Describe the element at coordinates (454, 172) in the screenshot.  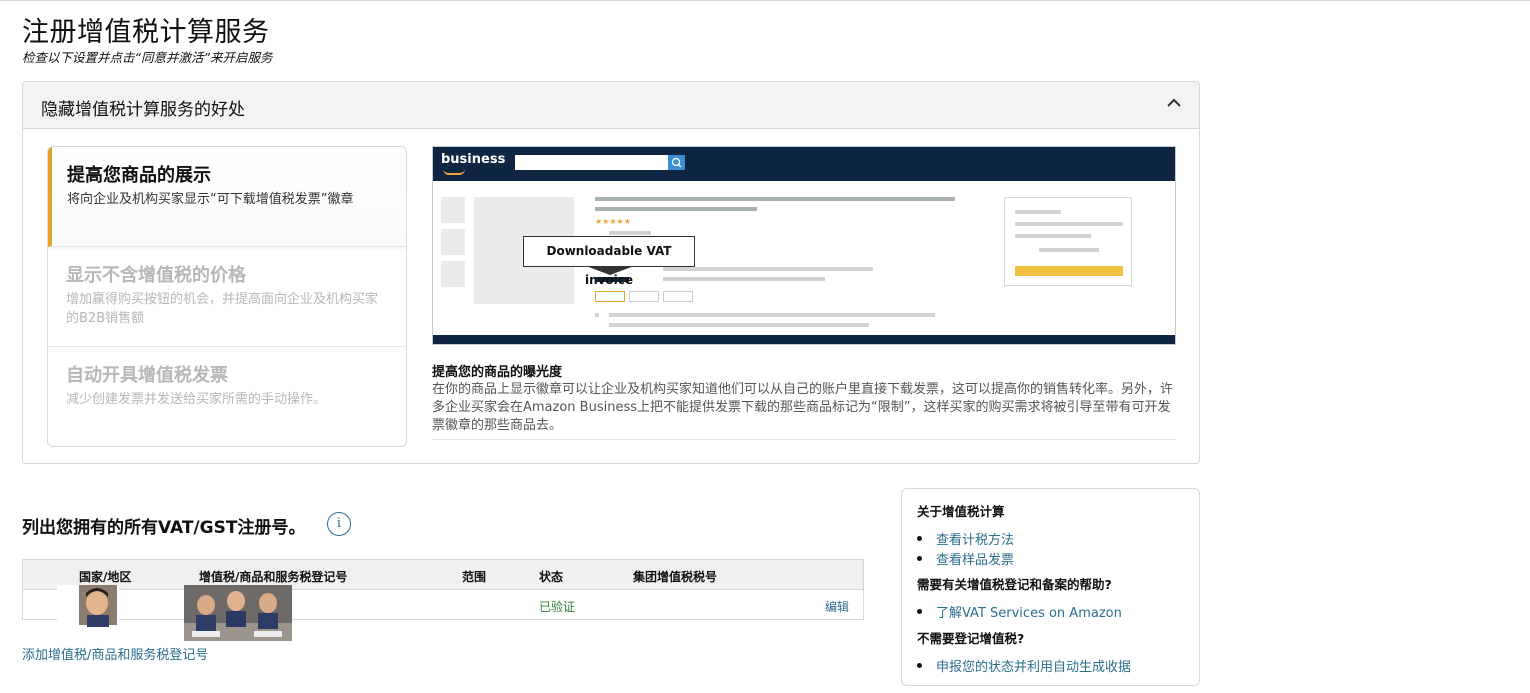
I see `smile-logo-icon` at that location.